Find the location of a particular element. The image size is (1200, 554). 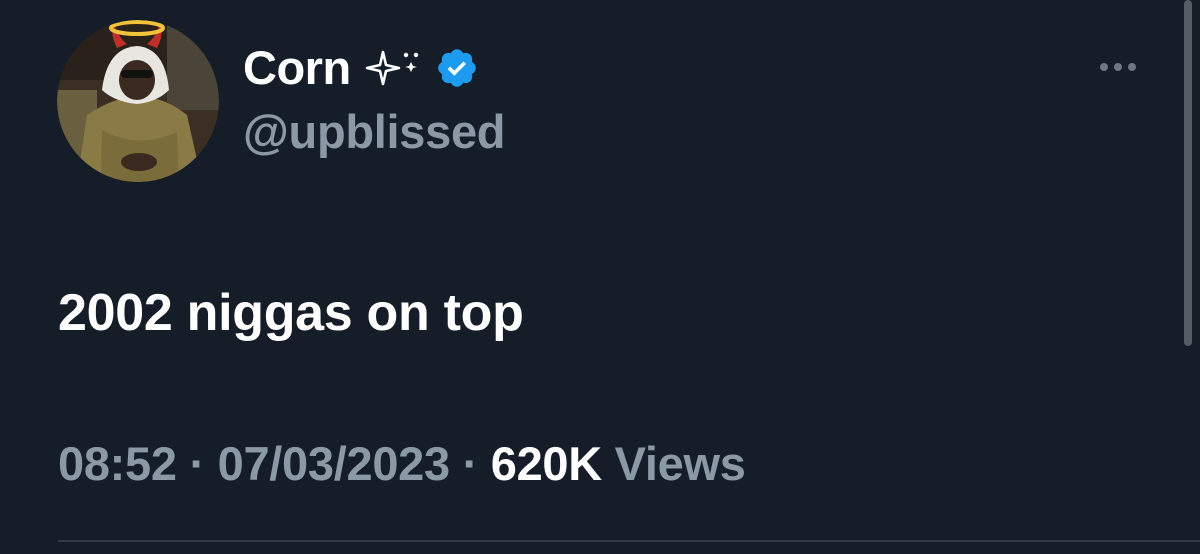

views-count: 620K is located at coordinates (546, 463).